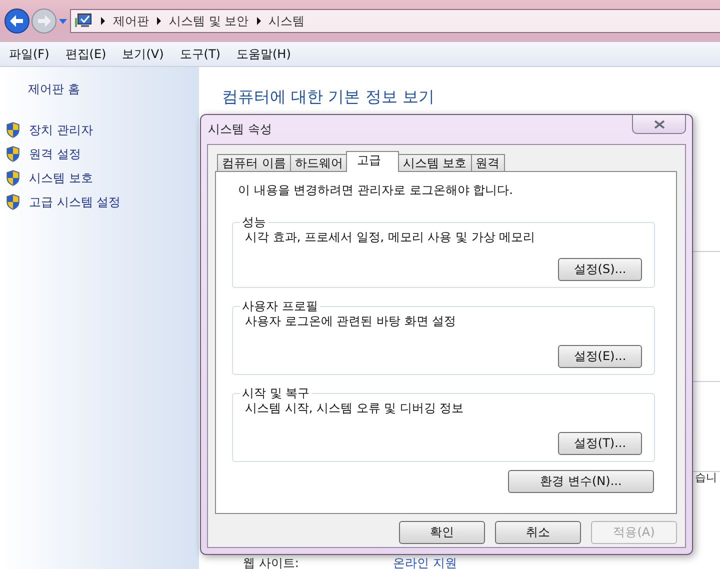 The image size is (720, 569). What do you see at coordinates (442, 532) in the screenshot?
I see `dialog-button: 확인` at bounding box center [442, 532].